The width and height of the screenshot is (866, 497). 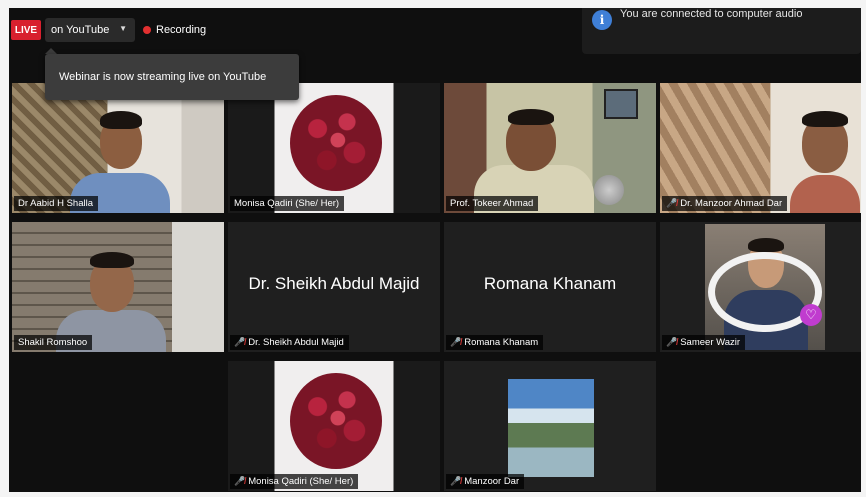 I want to click on audio-notification: i You are connected to computer audio, so click(x=721, y=31).